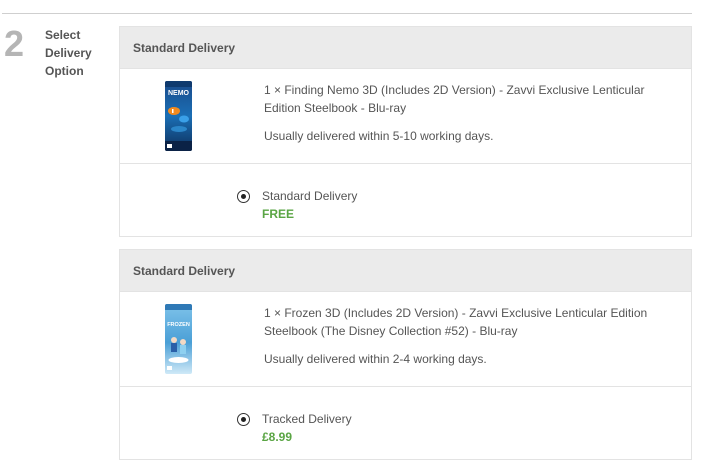 Image resolution: width=707 pixels, height=475 pixels. I want to click on svg-text: NEMO, so click(179, 93).